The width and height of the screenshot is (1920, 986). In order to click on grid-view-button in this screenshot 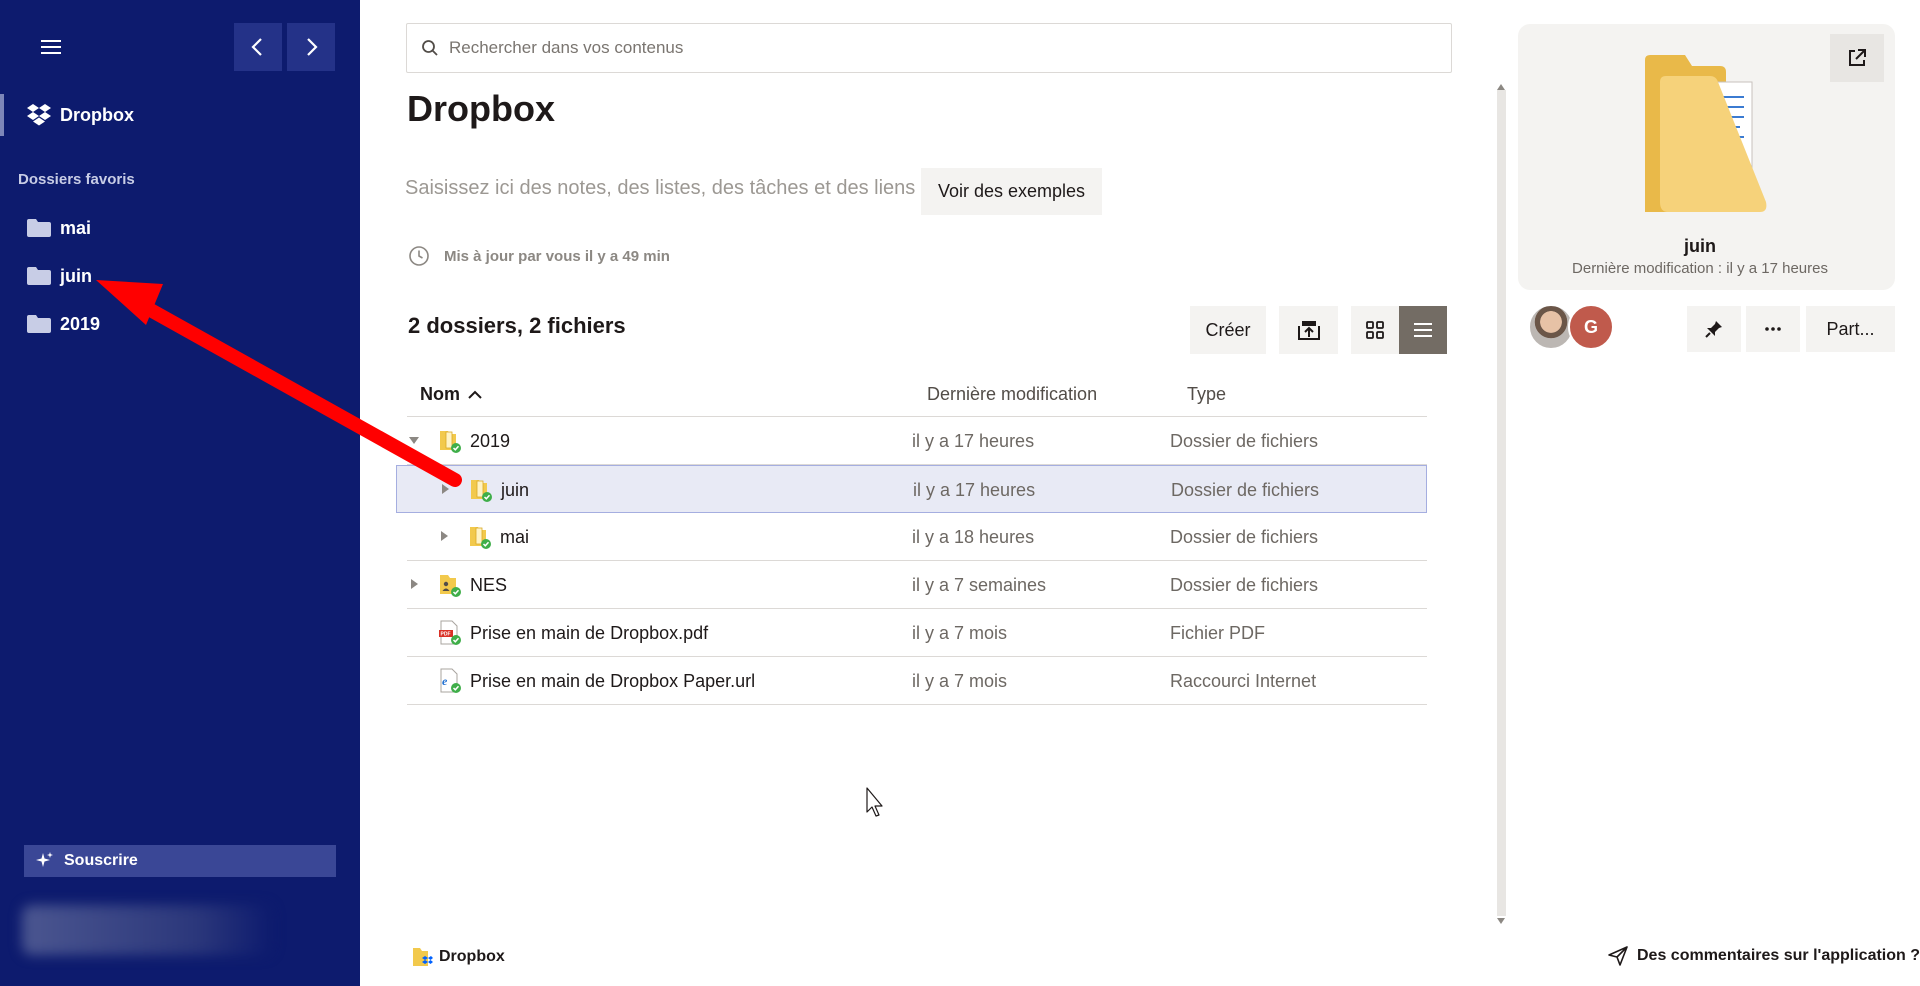, I will do `click(1375, 330)`.